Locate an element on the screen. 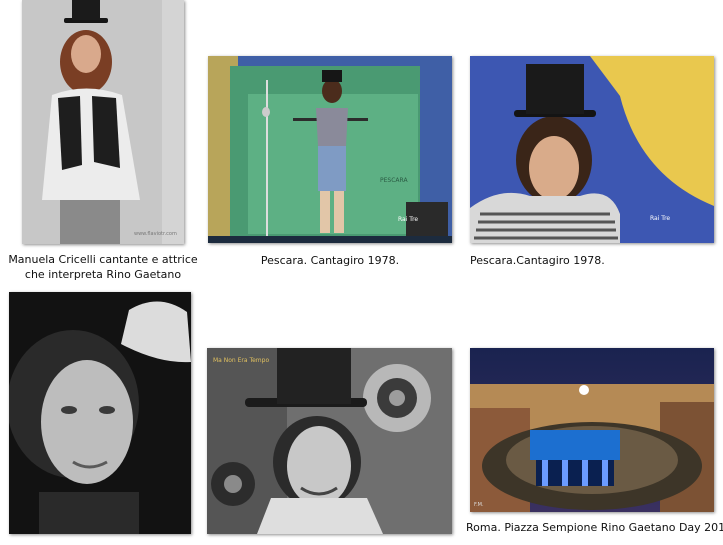 This screenshot has width=723, height=545. photo-thumbnail-cricelli: www.flaviotr.com is located at coordinates (103, 122).